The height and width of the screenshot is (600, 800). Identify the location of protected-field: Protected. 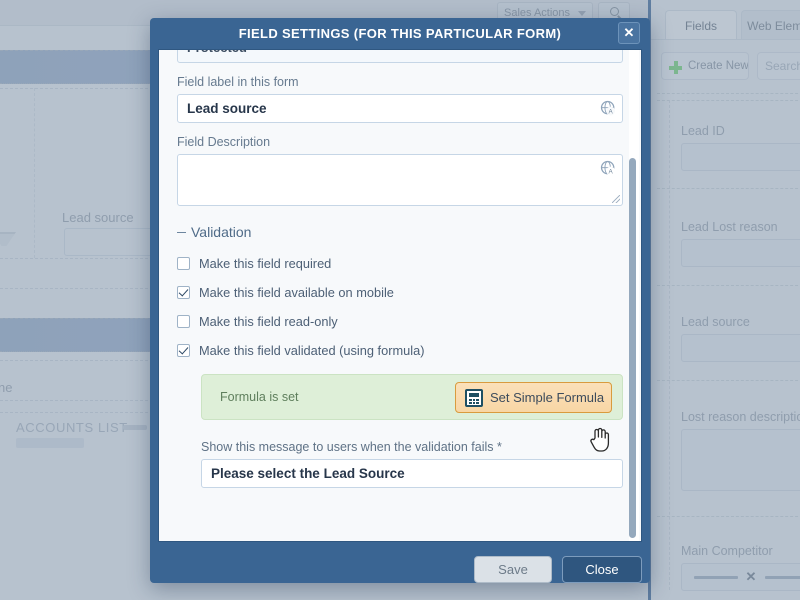
(400, 56).